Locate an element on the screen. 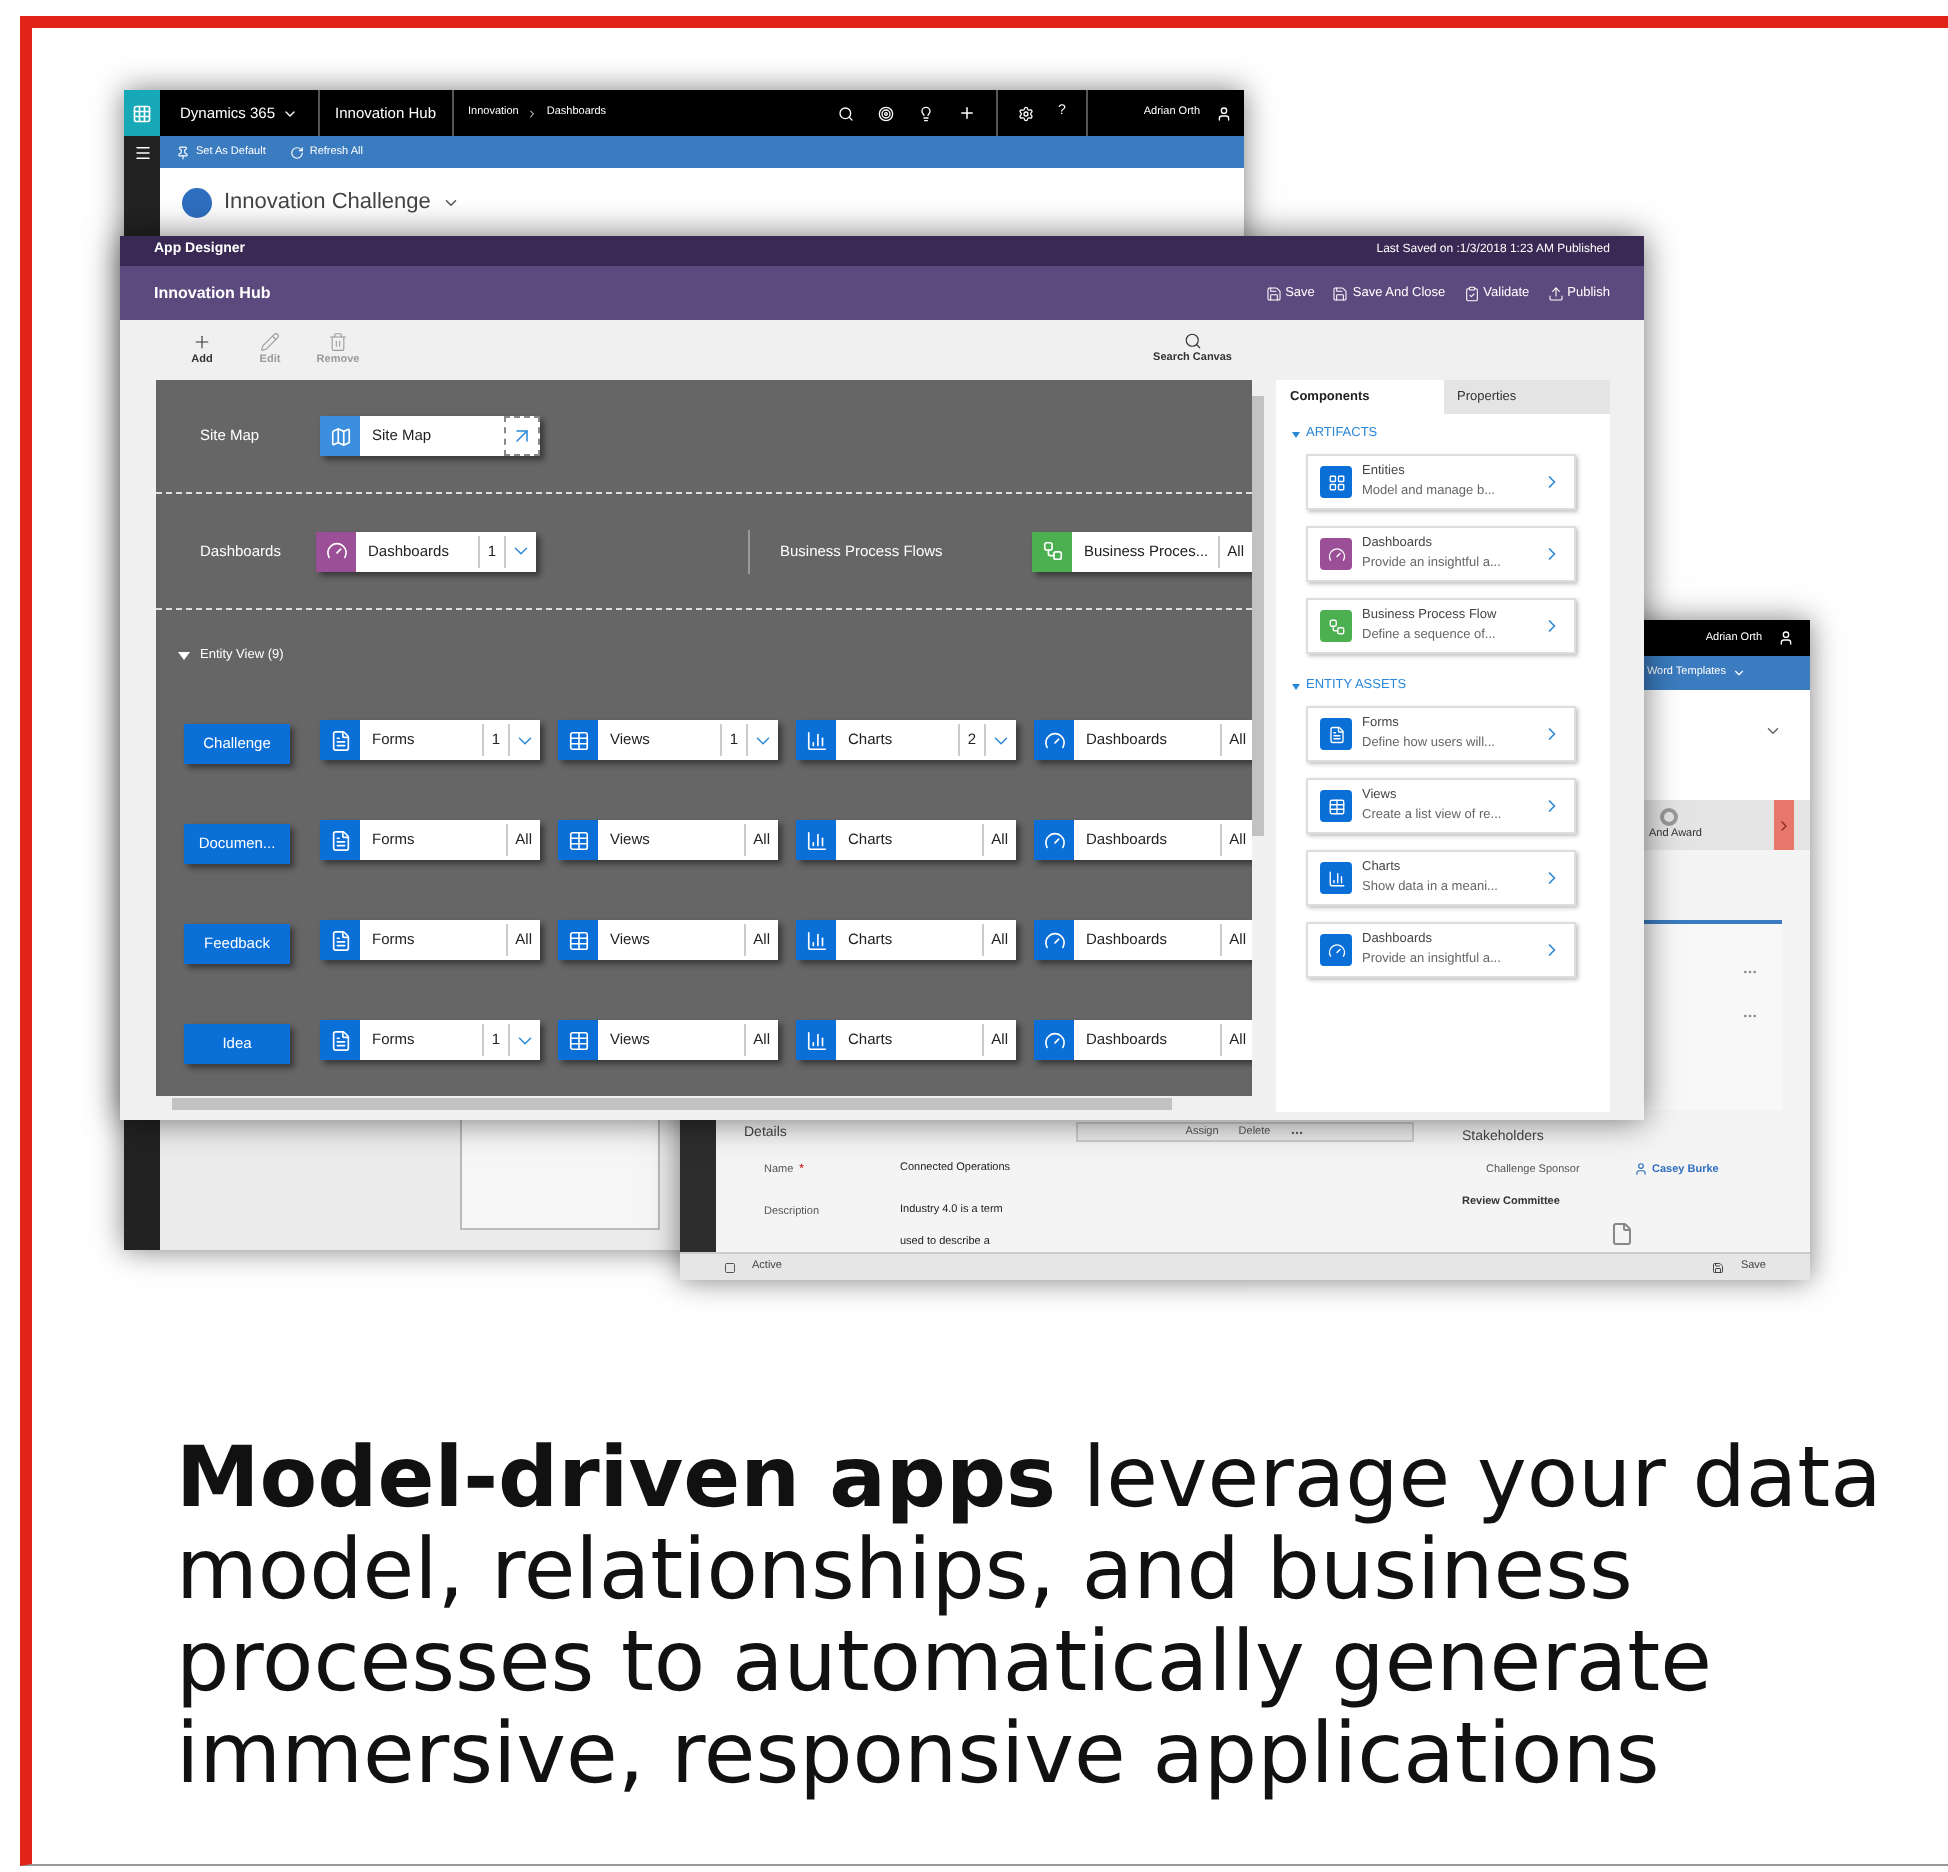 The image size is (1948, 1872). clipboard-check-icon is located at coordinates (1471, 293).